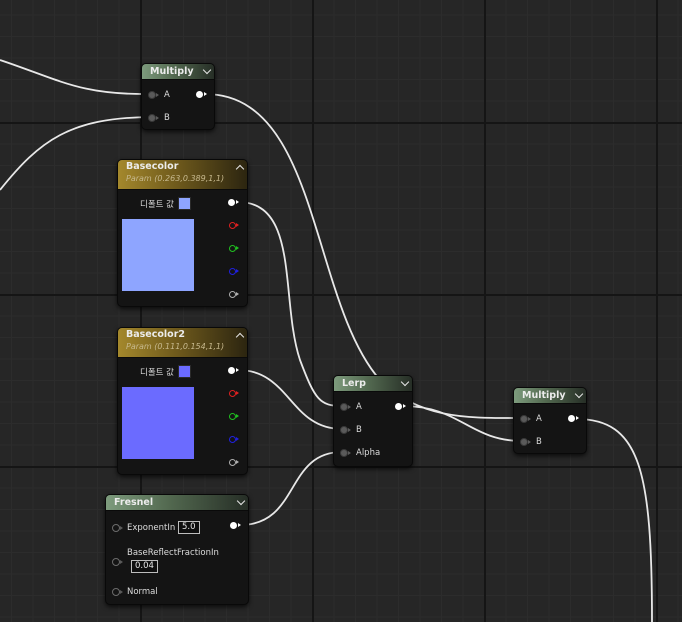 The image size is (682, 622). I want to click on multiply-node-1: Multiply A B, so click(178, 96).